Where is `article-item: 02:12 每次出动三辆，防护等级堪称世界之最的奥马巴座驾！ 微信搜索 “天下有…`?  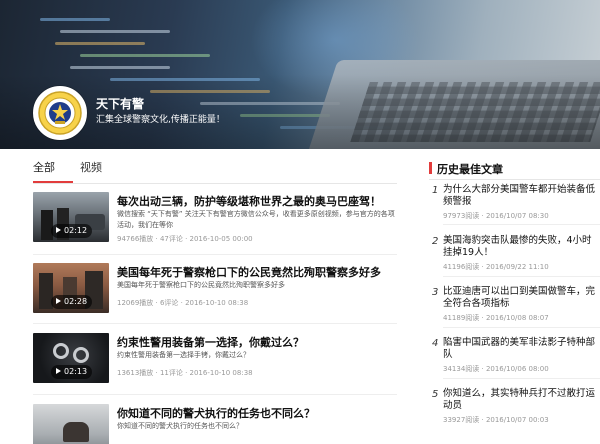 article-item: 02:12 每次出动三辆，防护等级堪称世界之最的奥马巴座驾！ 微信搜索 “天下有… is located at coordinates (215, 223).